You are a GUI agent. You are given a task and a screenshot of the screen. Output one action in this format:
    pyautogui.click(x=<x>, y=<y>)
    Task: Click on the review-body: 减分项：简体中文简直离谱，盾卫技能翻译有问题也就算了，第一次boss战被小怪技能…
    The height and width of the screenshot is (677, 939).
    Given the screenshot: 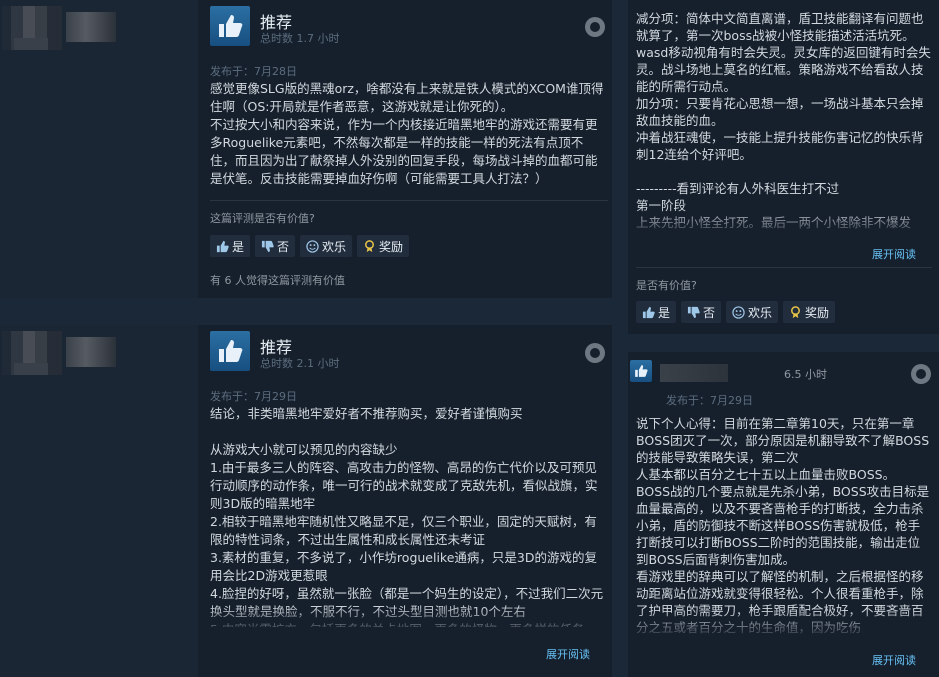 What is the action you would take?
    pyautogui.click(x=783, y=120)
    